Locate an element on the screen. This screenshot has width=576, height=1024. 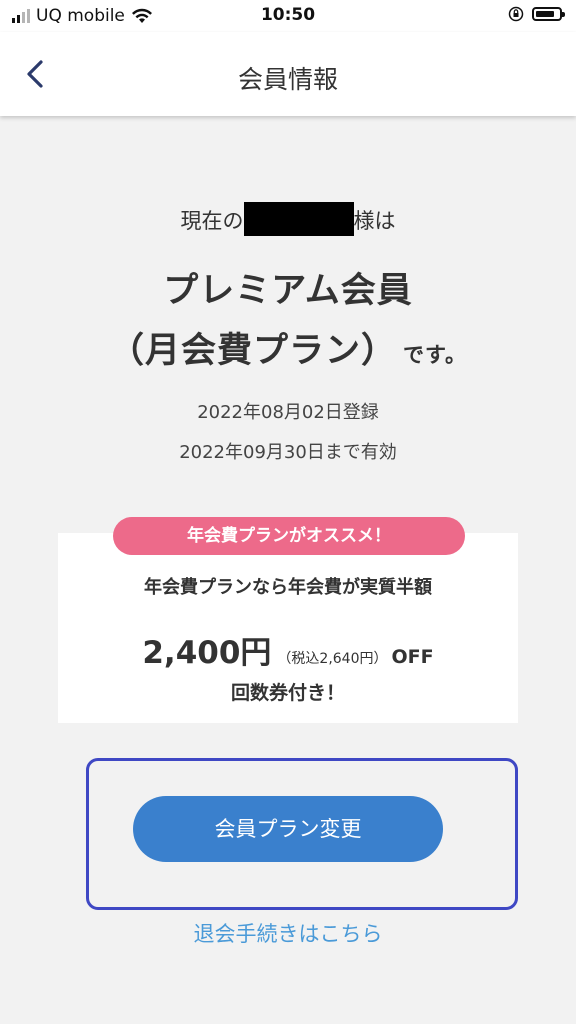
status-bar: UQ mobile 10:50 is located at coordinates (288, 16).